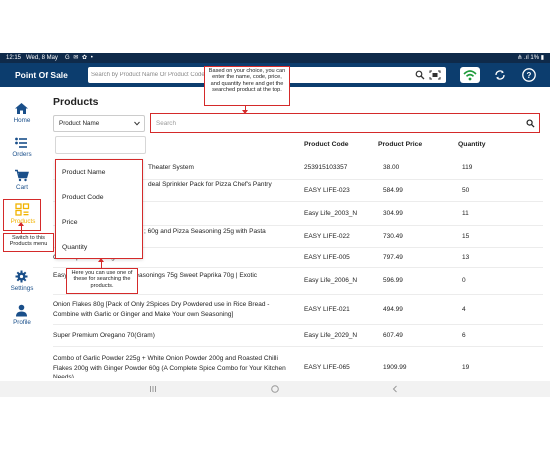 Image resolution: width=550 pixels, height=450 pixels. What do you see at coordinates (99, 197) in the screenshot?
I see `dropdown-option-product-code: Product Code` at bounding box center [99, 197].